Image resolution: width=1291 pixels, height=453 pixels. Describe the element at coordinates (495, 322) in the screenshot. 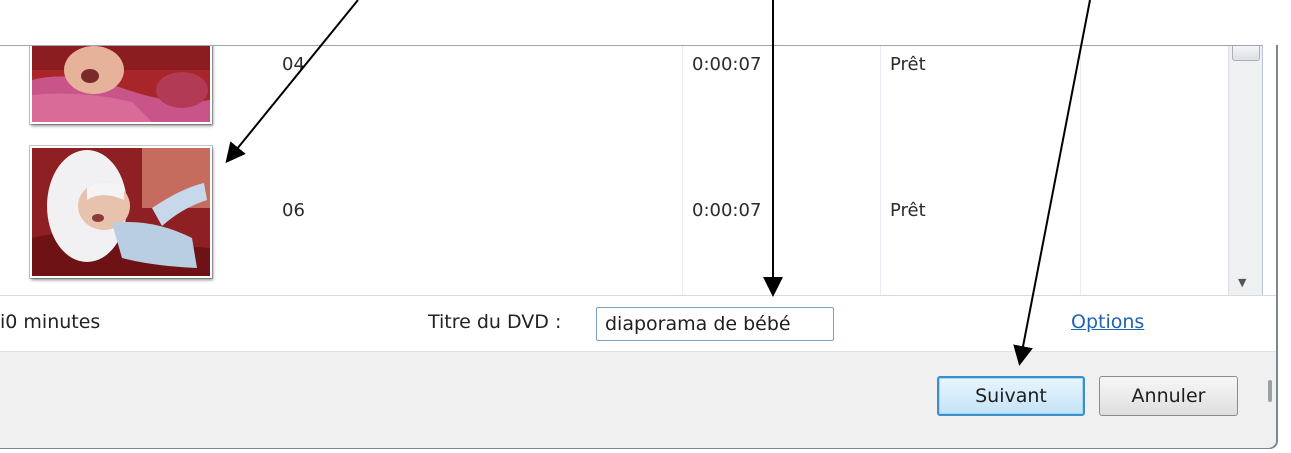

I see `dvd-title-label: Titre du DVD :` at that location.